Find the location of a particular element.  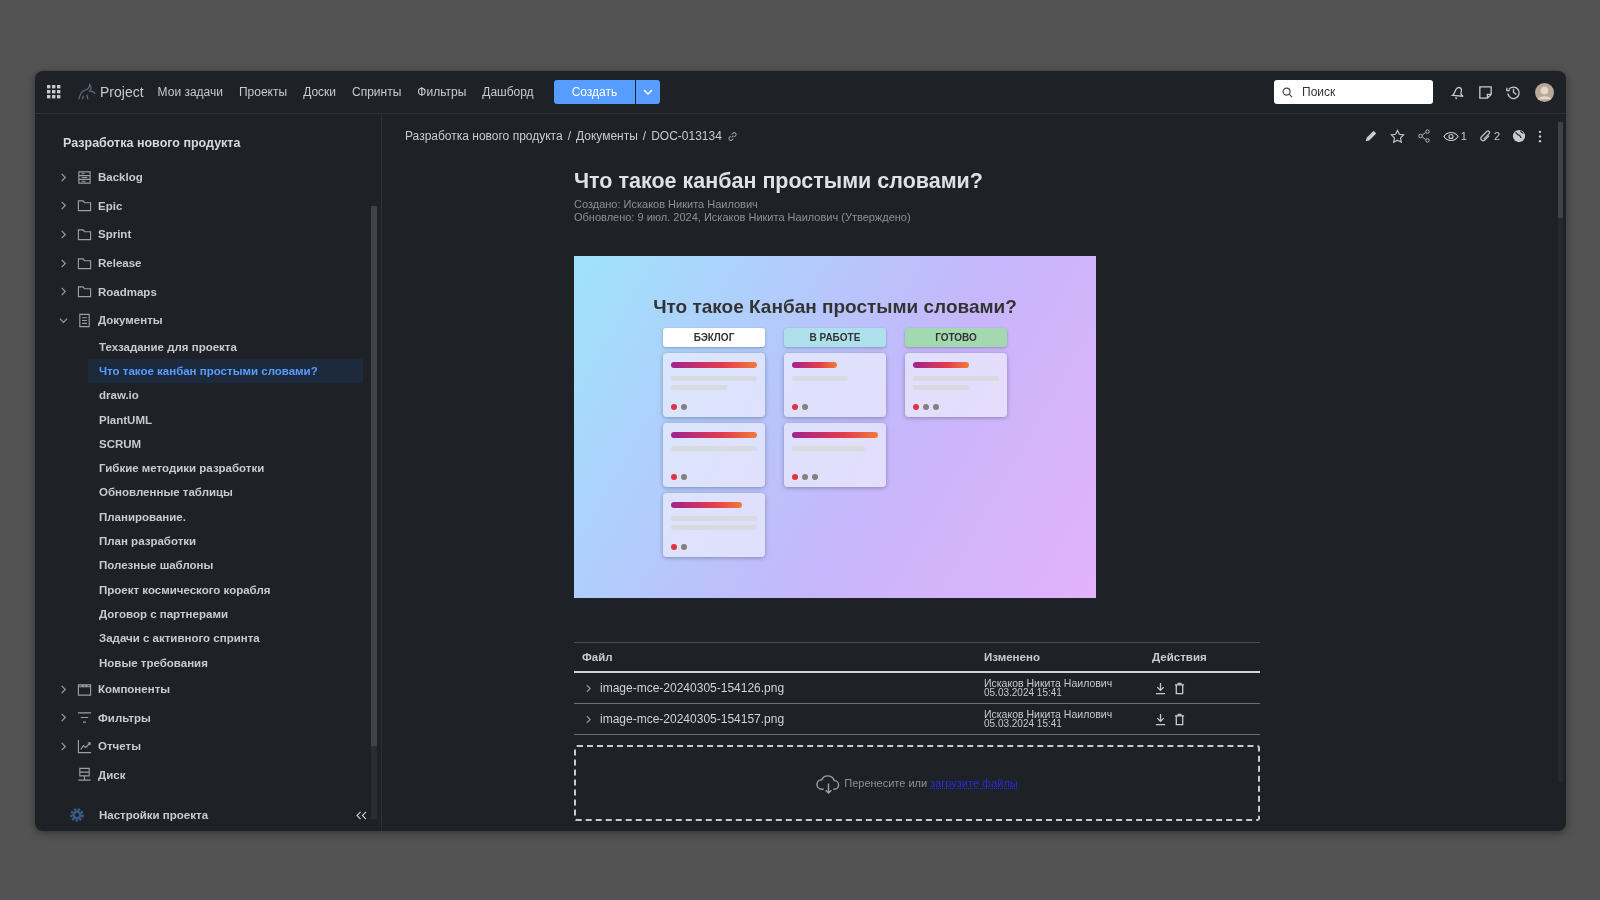

search-field: Поиск is located at coordinates (1353, 92).